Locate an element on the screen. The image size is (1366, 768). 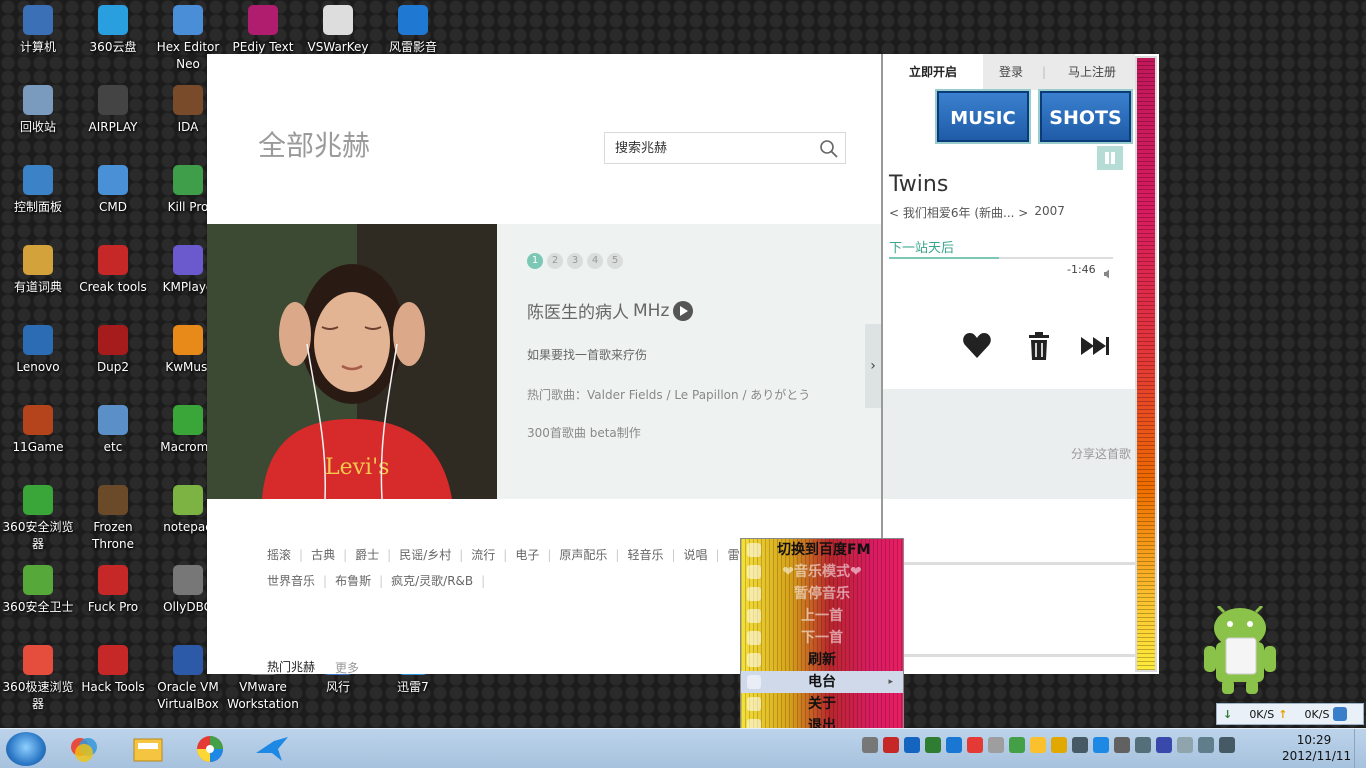
desktop-icon: 风雷影音 is located at coordinates (413, 28).